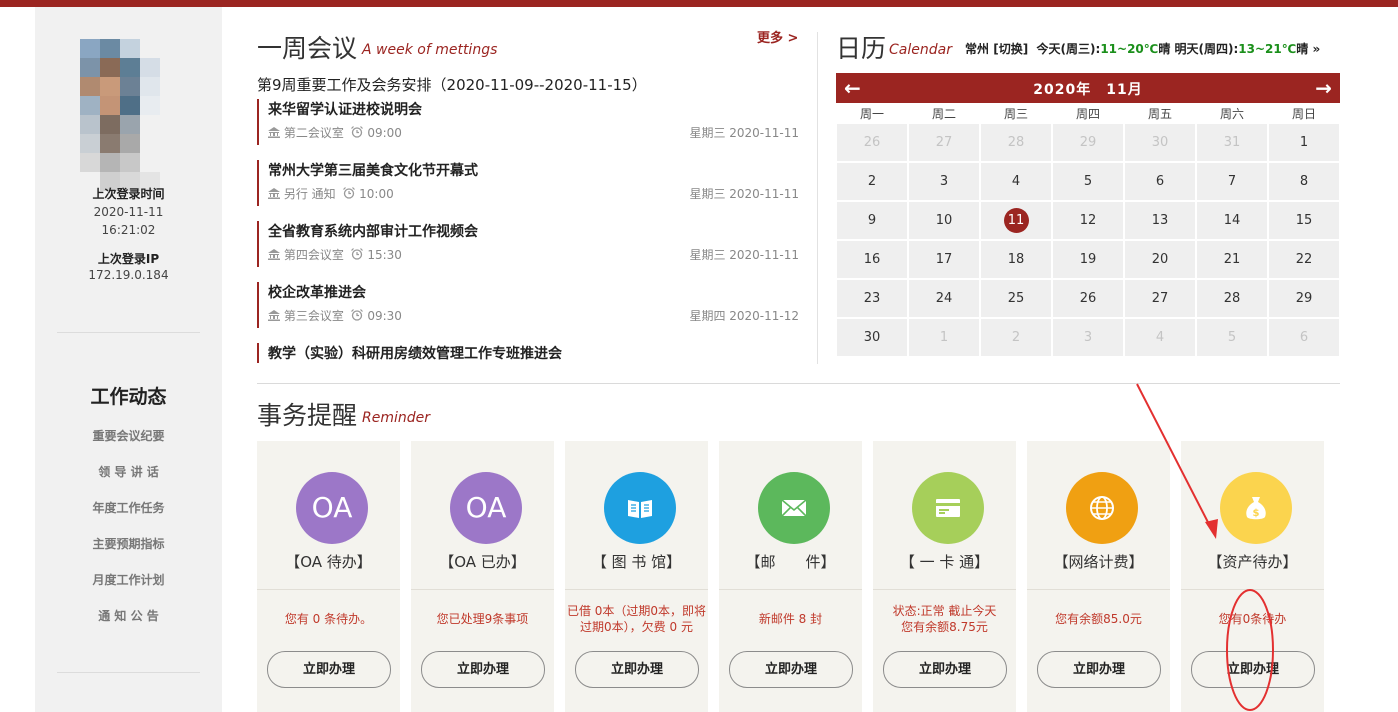  What do you see at coordinates (1175, 458) in the screenshot?
I see `annotation-arrow-line` at bounding box center [1175, 458].